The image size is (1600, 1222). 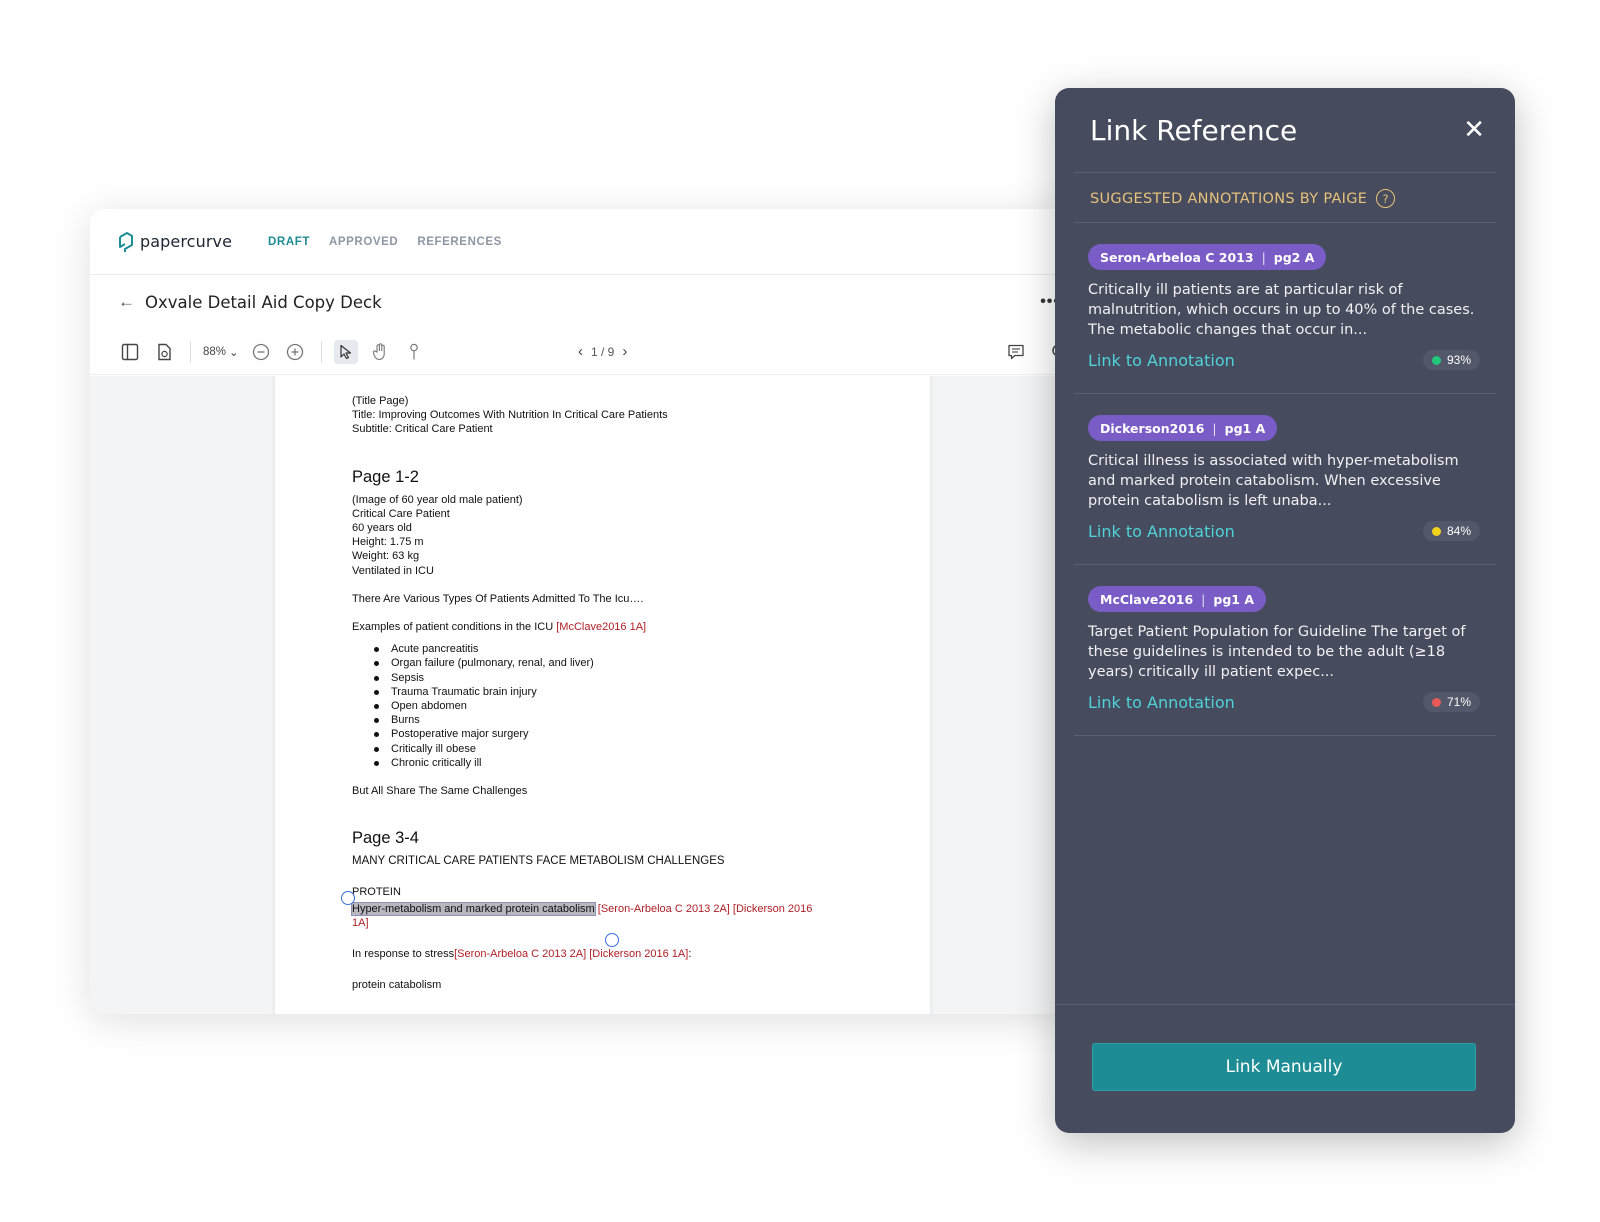 I want to click on patient-line: 60 years old, so click(x=382, y=528).